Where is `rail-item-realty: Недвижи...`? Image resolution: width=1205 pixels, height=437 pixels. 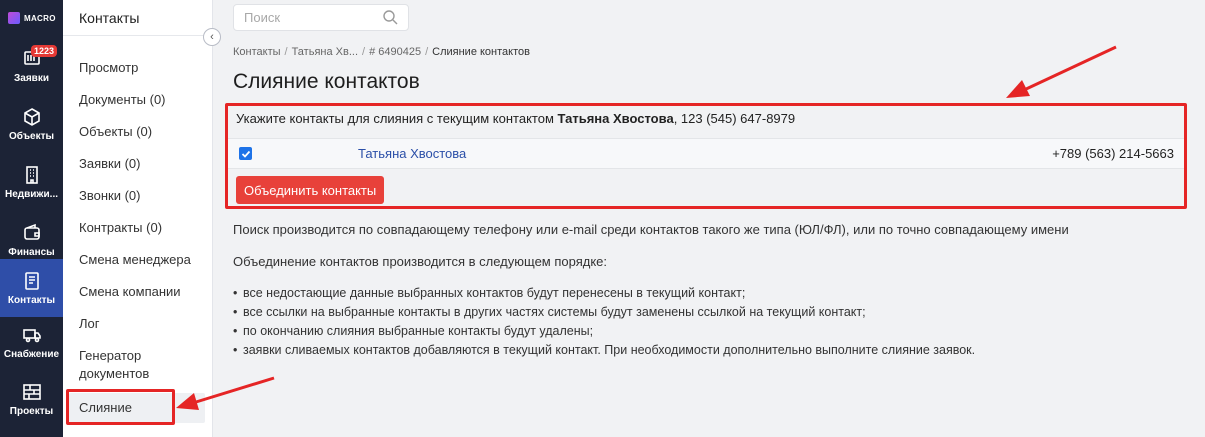
rail-item-realty: Недвижи... is located at coordinates (31, 182).